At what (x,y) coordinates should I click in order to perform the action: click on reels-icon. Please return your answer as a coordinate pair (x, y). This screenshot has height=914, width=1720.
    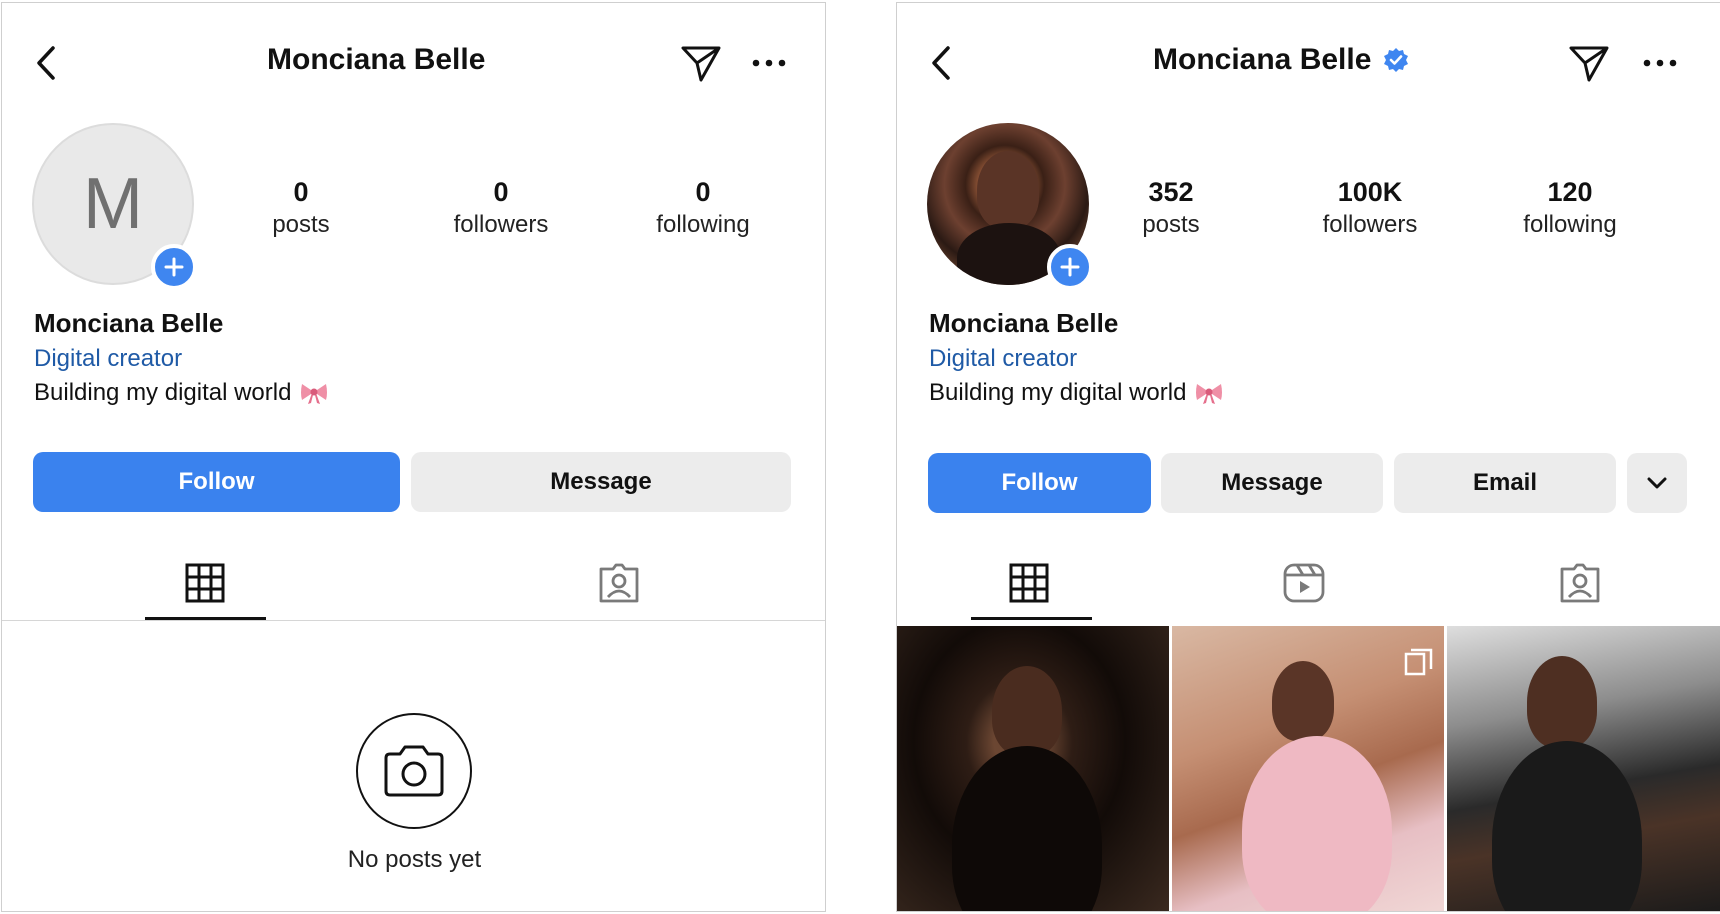
    Looking at the image, I should click on (1304, 583).